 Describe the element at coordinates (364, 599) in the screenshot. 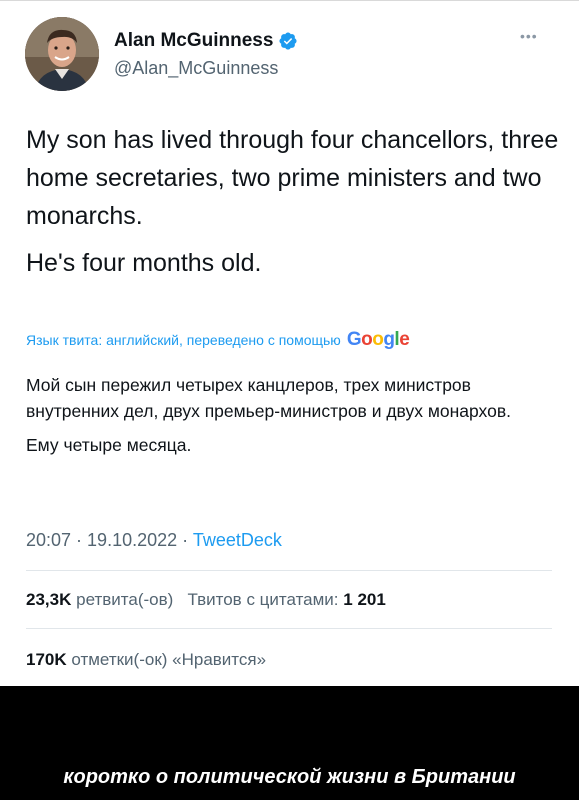

I see `quotes-count: 1 201` at that location.